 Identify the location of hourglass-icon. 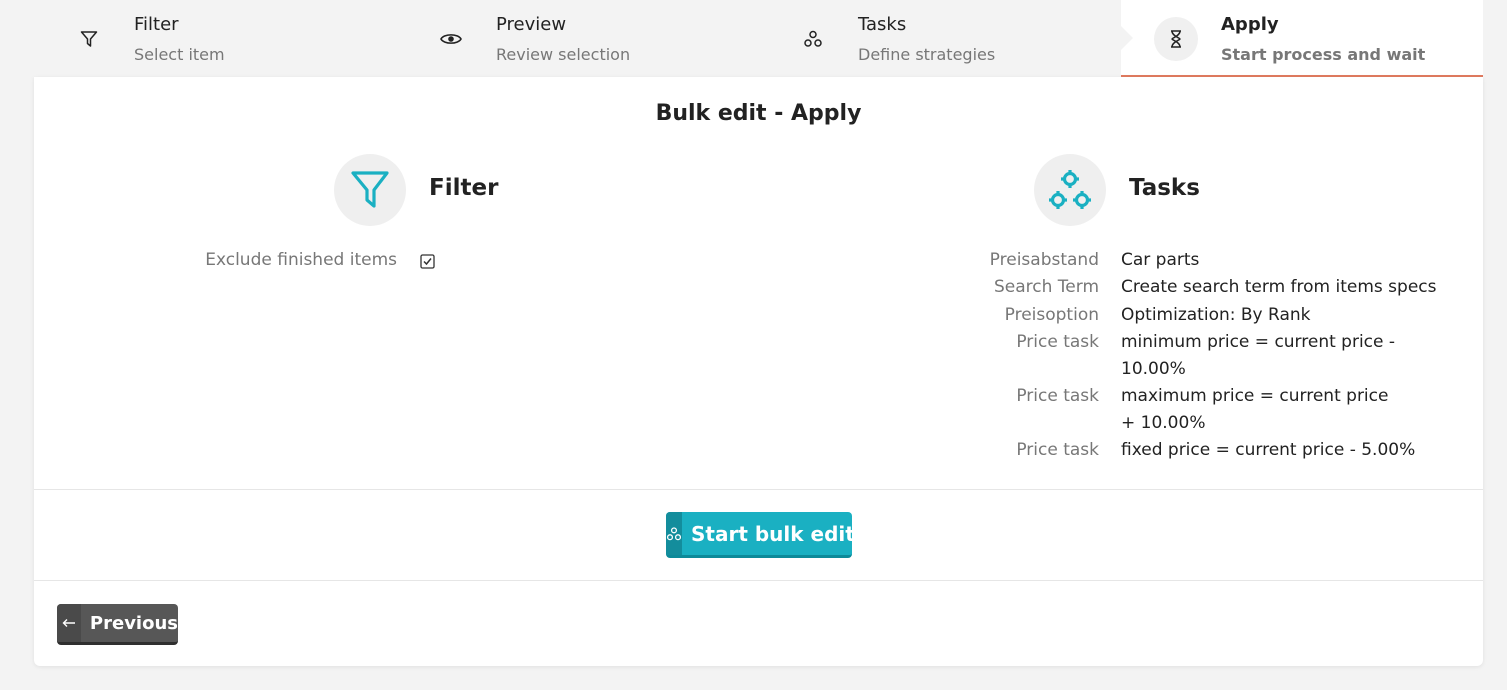
(1176, 39).